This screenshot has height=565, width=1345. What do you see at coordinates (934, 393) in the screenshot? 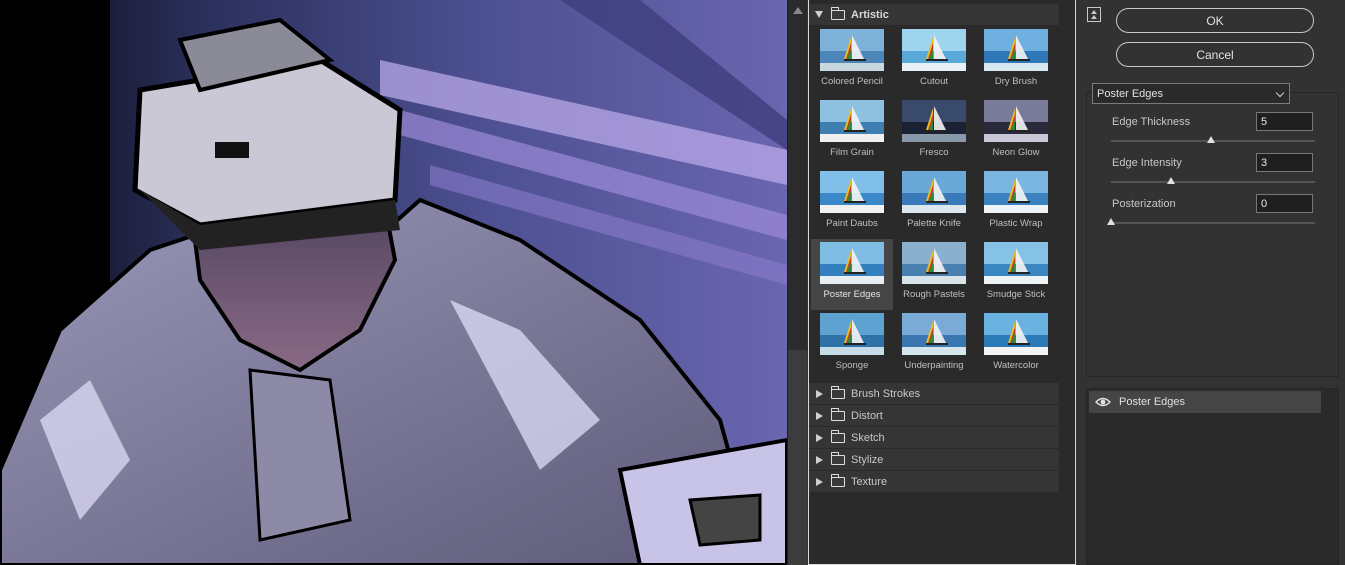
I see `folder-row: Brush Strokes` at bounding box center [934, 393].